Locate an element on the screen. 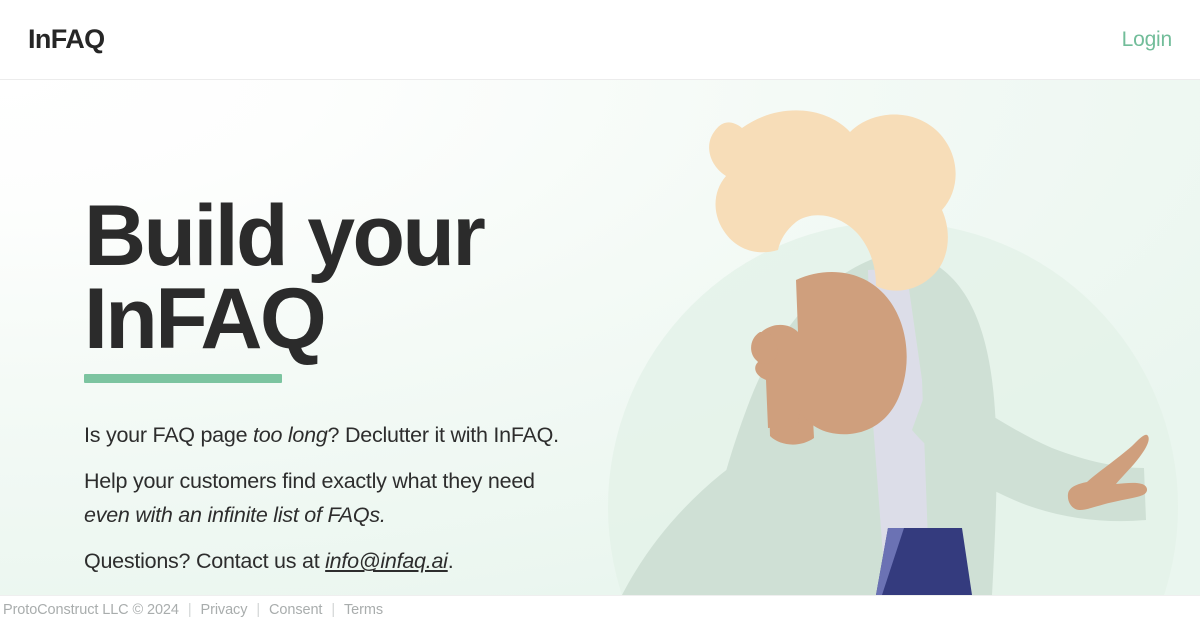  subcopy-line-3: Questions? Contact us at info@infaq.ai. is located at coordinates (344, 562).